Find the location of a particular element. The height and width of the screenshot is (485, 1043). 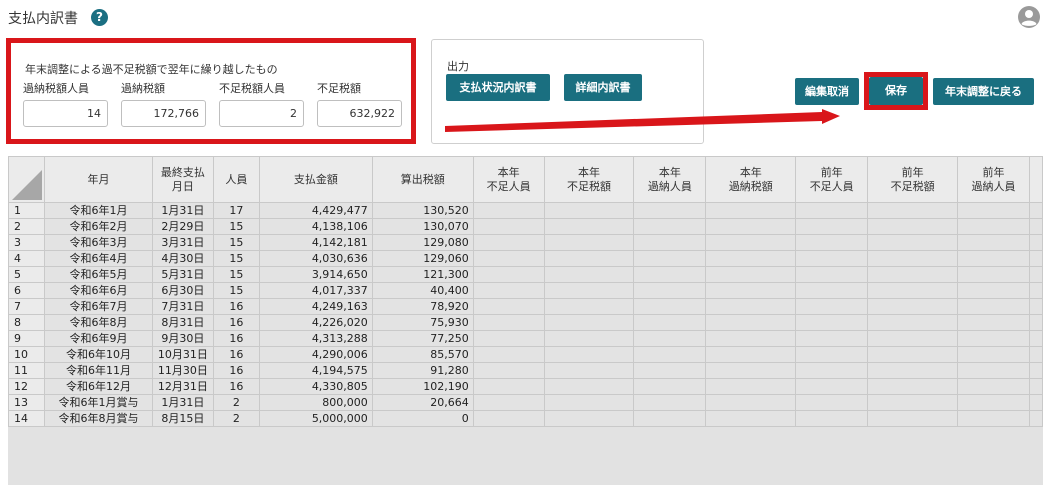

column-header: 本年 不足税額 is located at coordinates (589, 179).